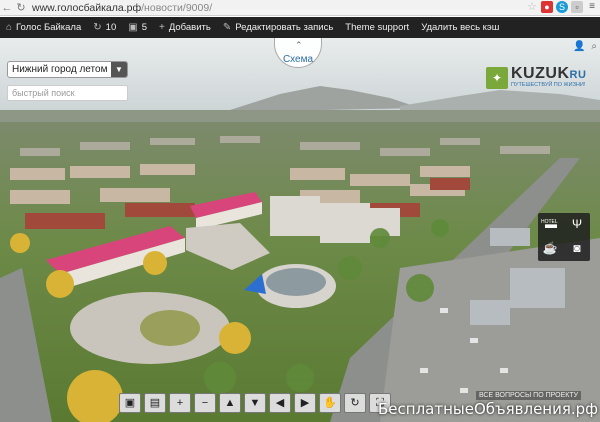 This screenshot has height=422, width=600. Describe the element at coordinates (564, 237) in the screenshot. I see `poi-panel: HOTEL ▬ Ψ ☕ ◙` at that location.